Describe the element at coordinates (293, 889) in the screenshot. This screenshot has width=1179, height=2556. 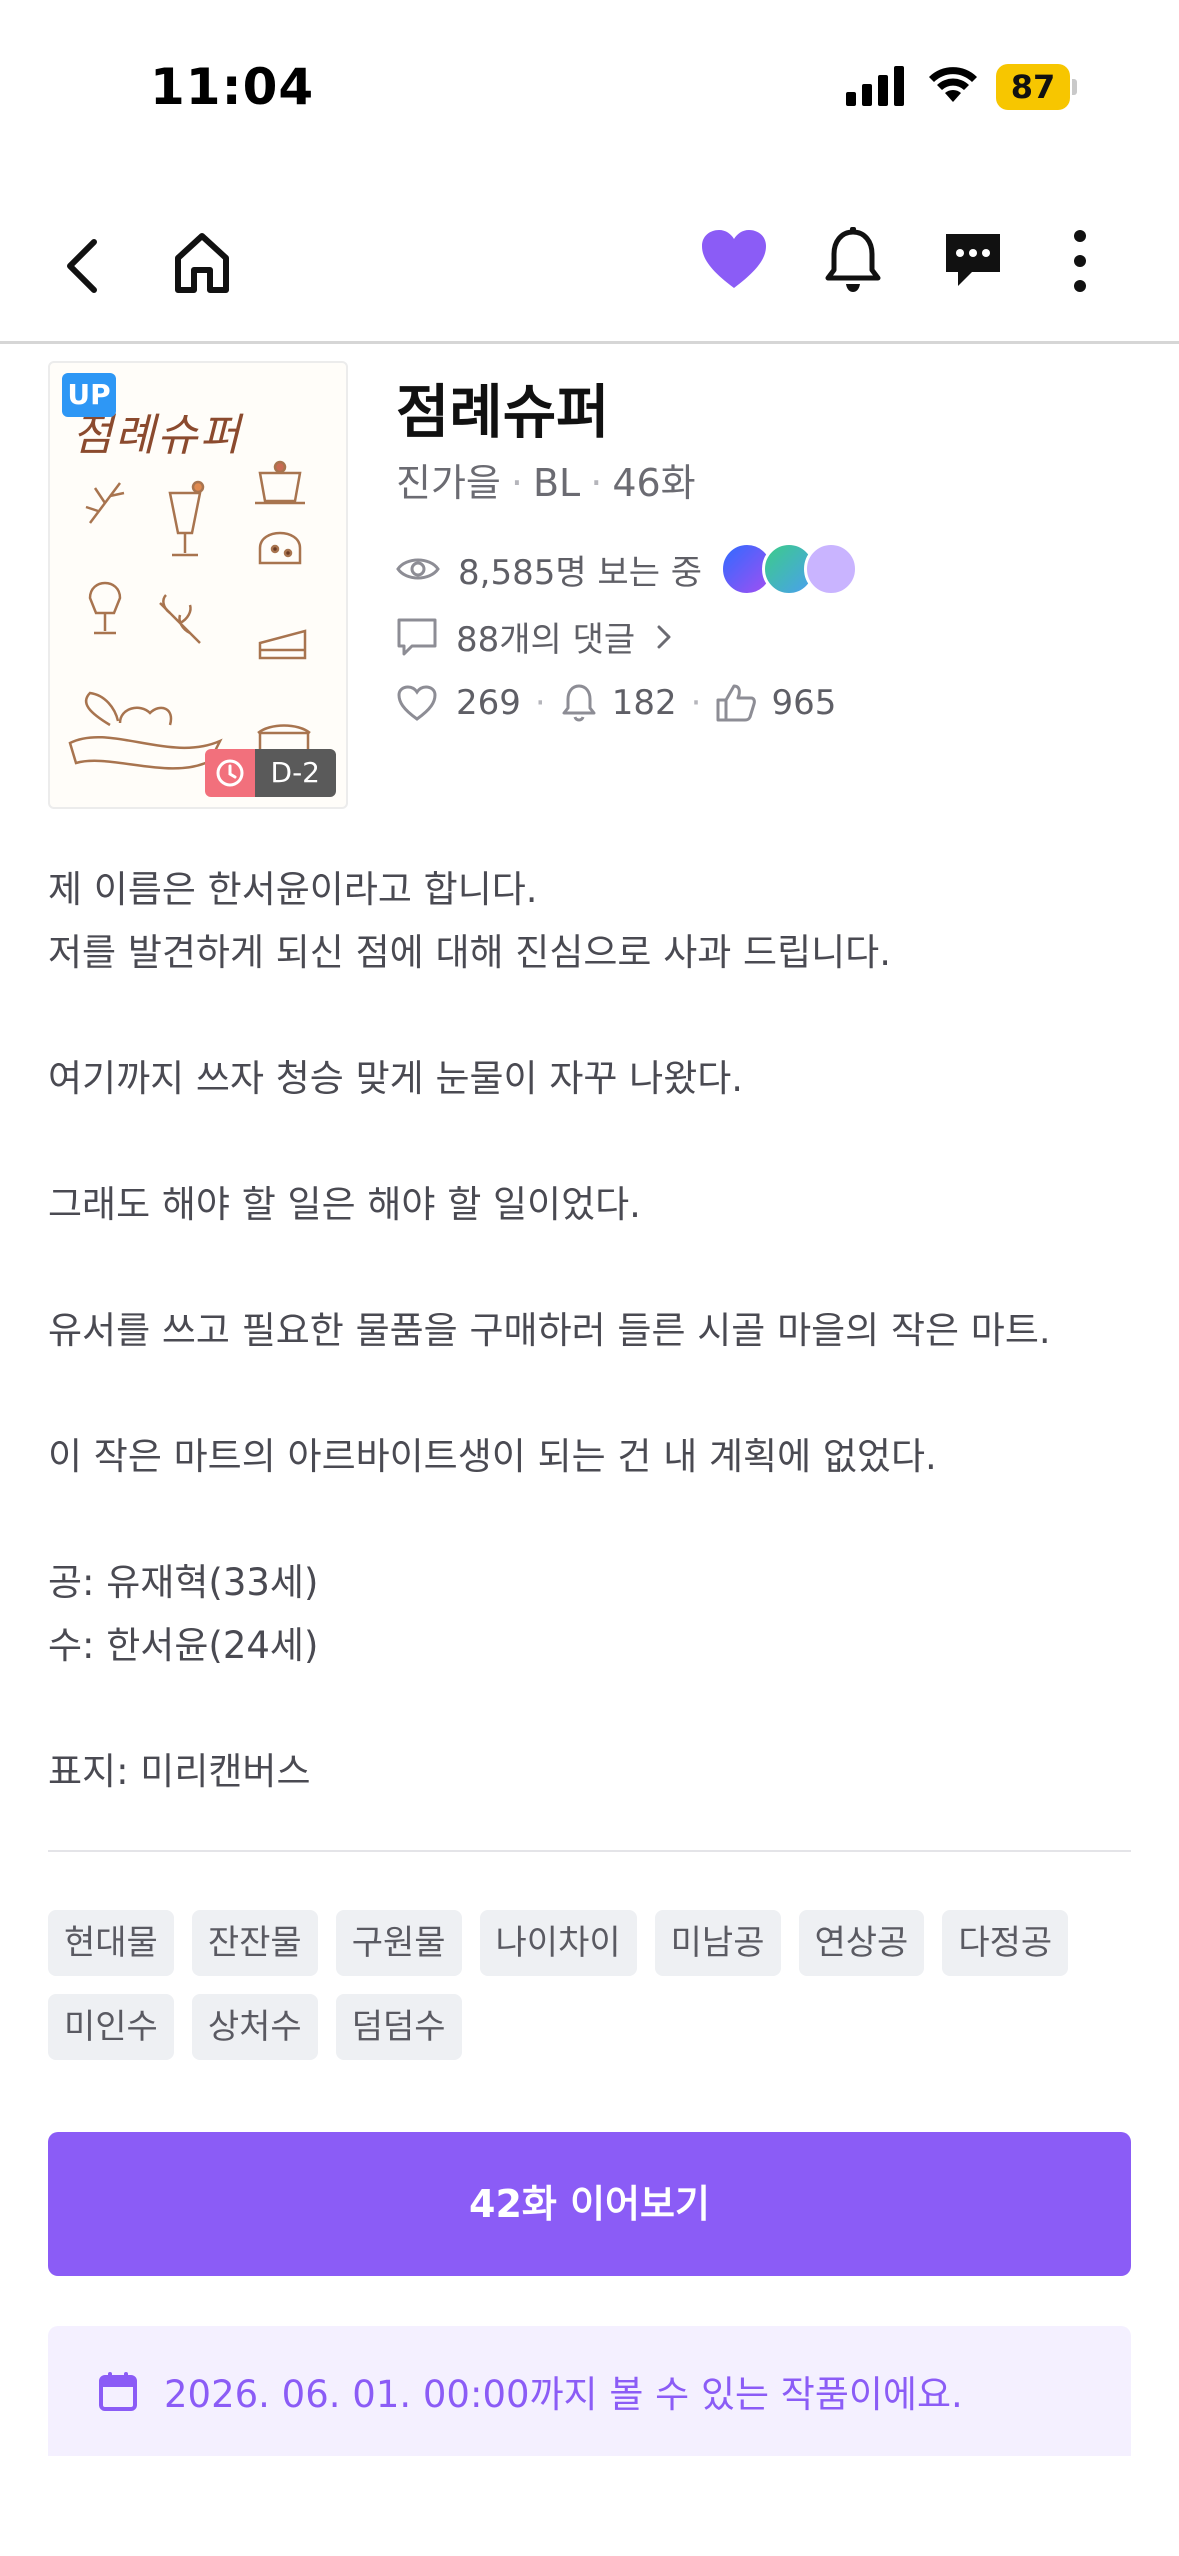
I see `synopsis-line: 제 이름은 한서윤이라고 합니다.` at that location.